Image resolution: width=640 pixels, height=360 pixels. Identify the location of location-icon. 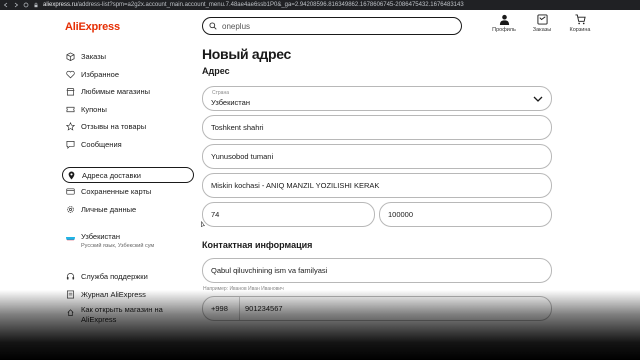
(71, 175).